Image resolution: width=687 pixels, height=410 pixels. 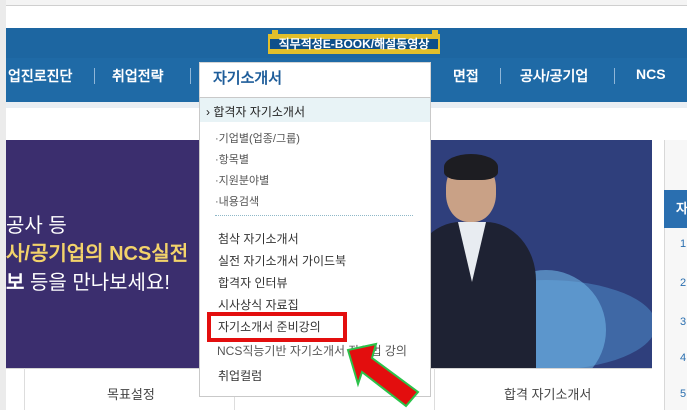 What do you see at coordinates (554, 76) in the screenshot?
I see `nav-item-public-corp: 공사/공기업` at bounding box center [554, 76].